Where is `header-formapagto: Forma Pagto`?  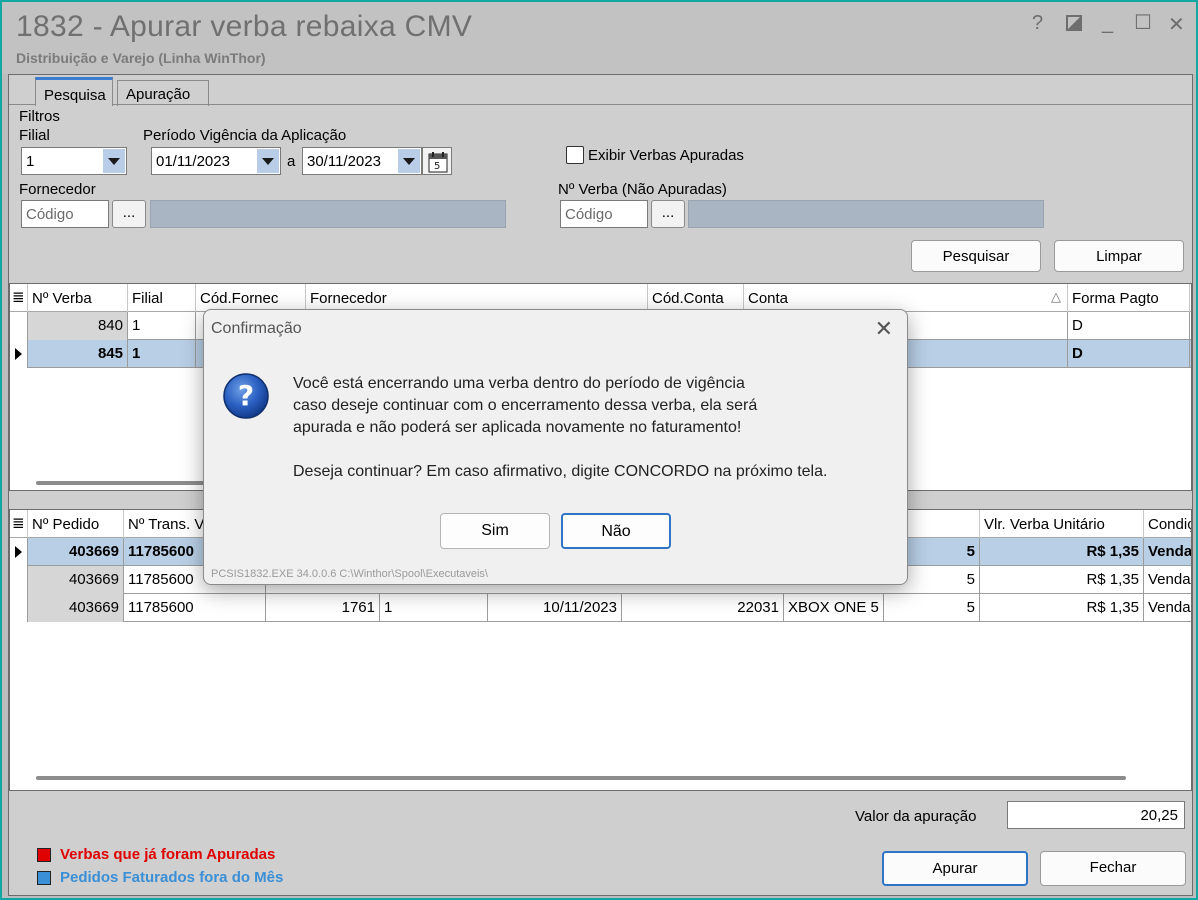 header-formapagto: Forma Pagto is located at coordinates (1129, 298).